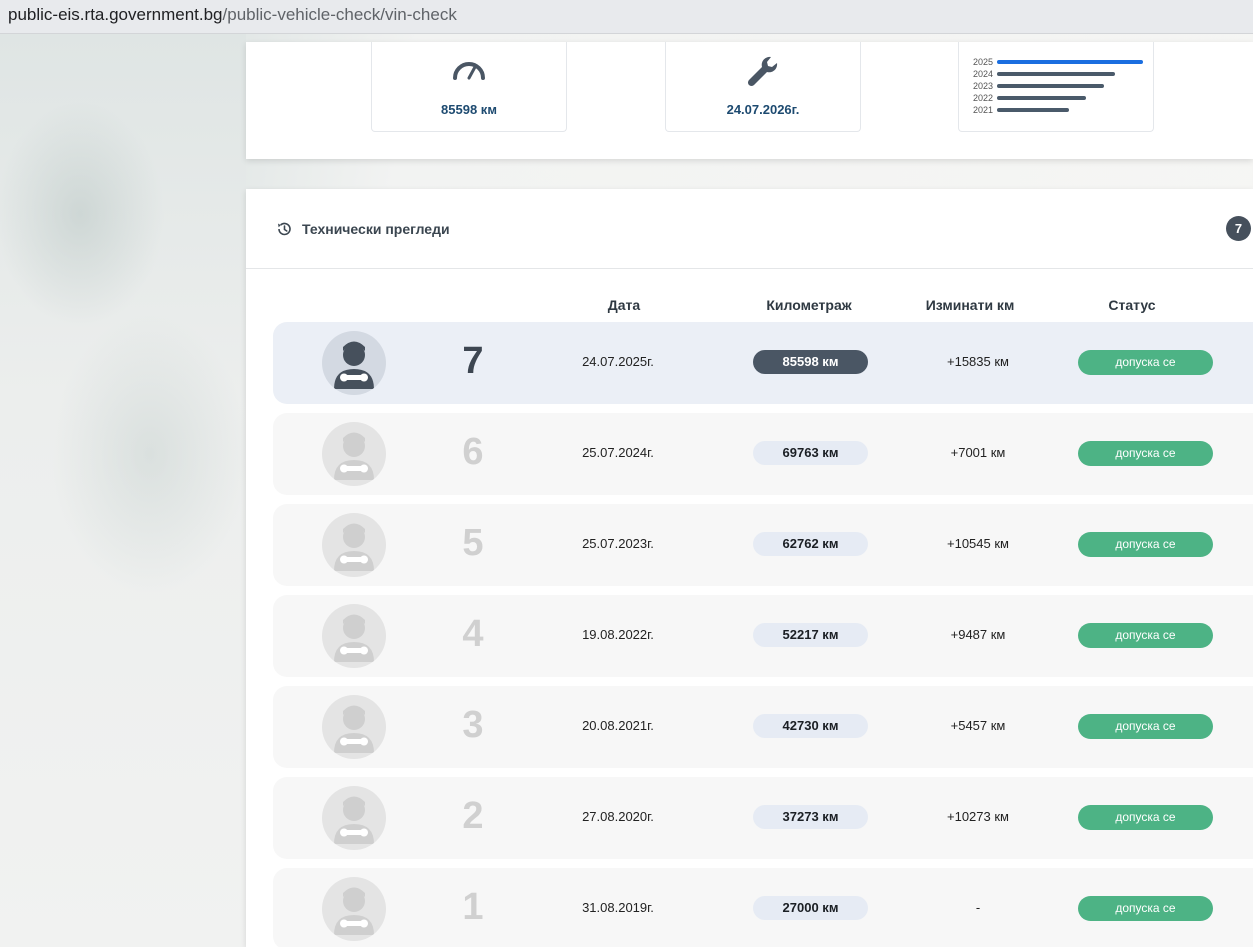  What do you see at coordinates (810, 908) in the screenshot?
I see `mileage-badge: 27000 км` at bounding box center [810, 908].